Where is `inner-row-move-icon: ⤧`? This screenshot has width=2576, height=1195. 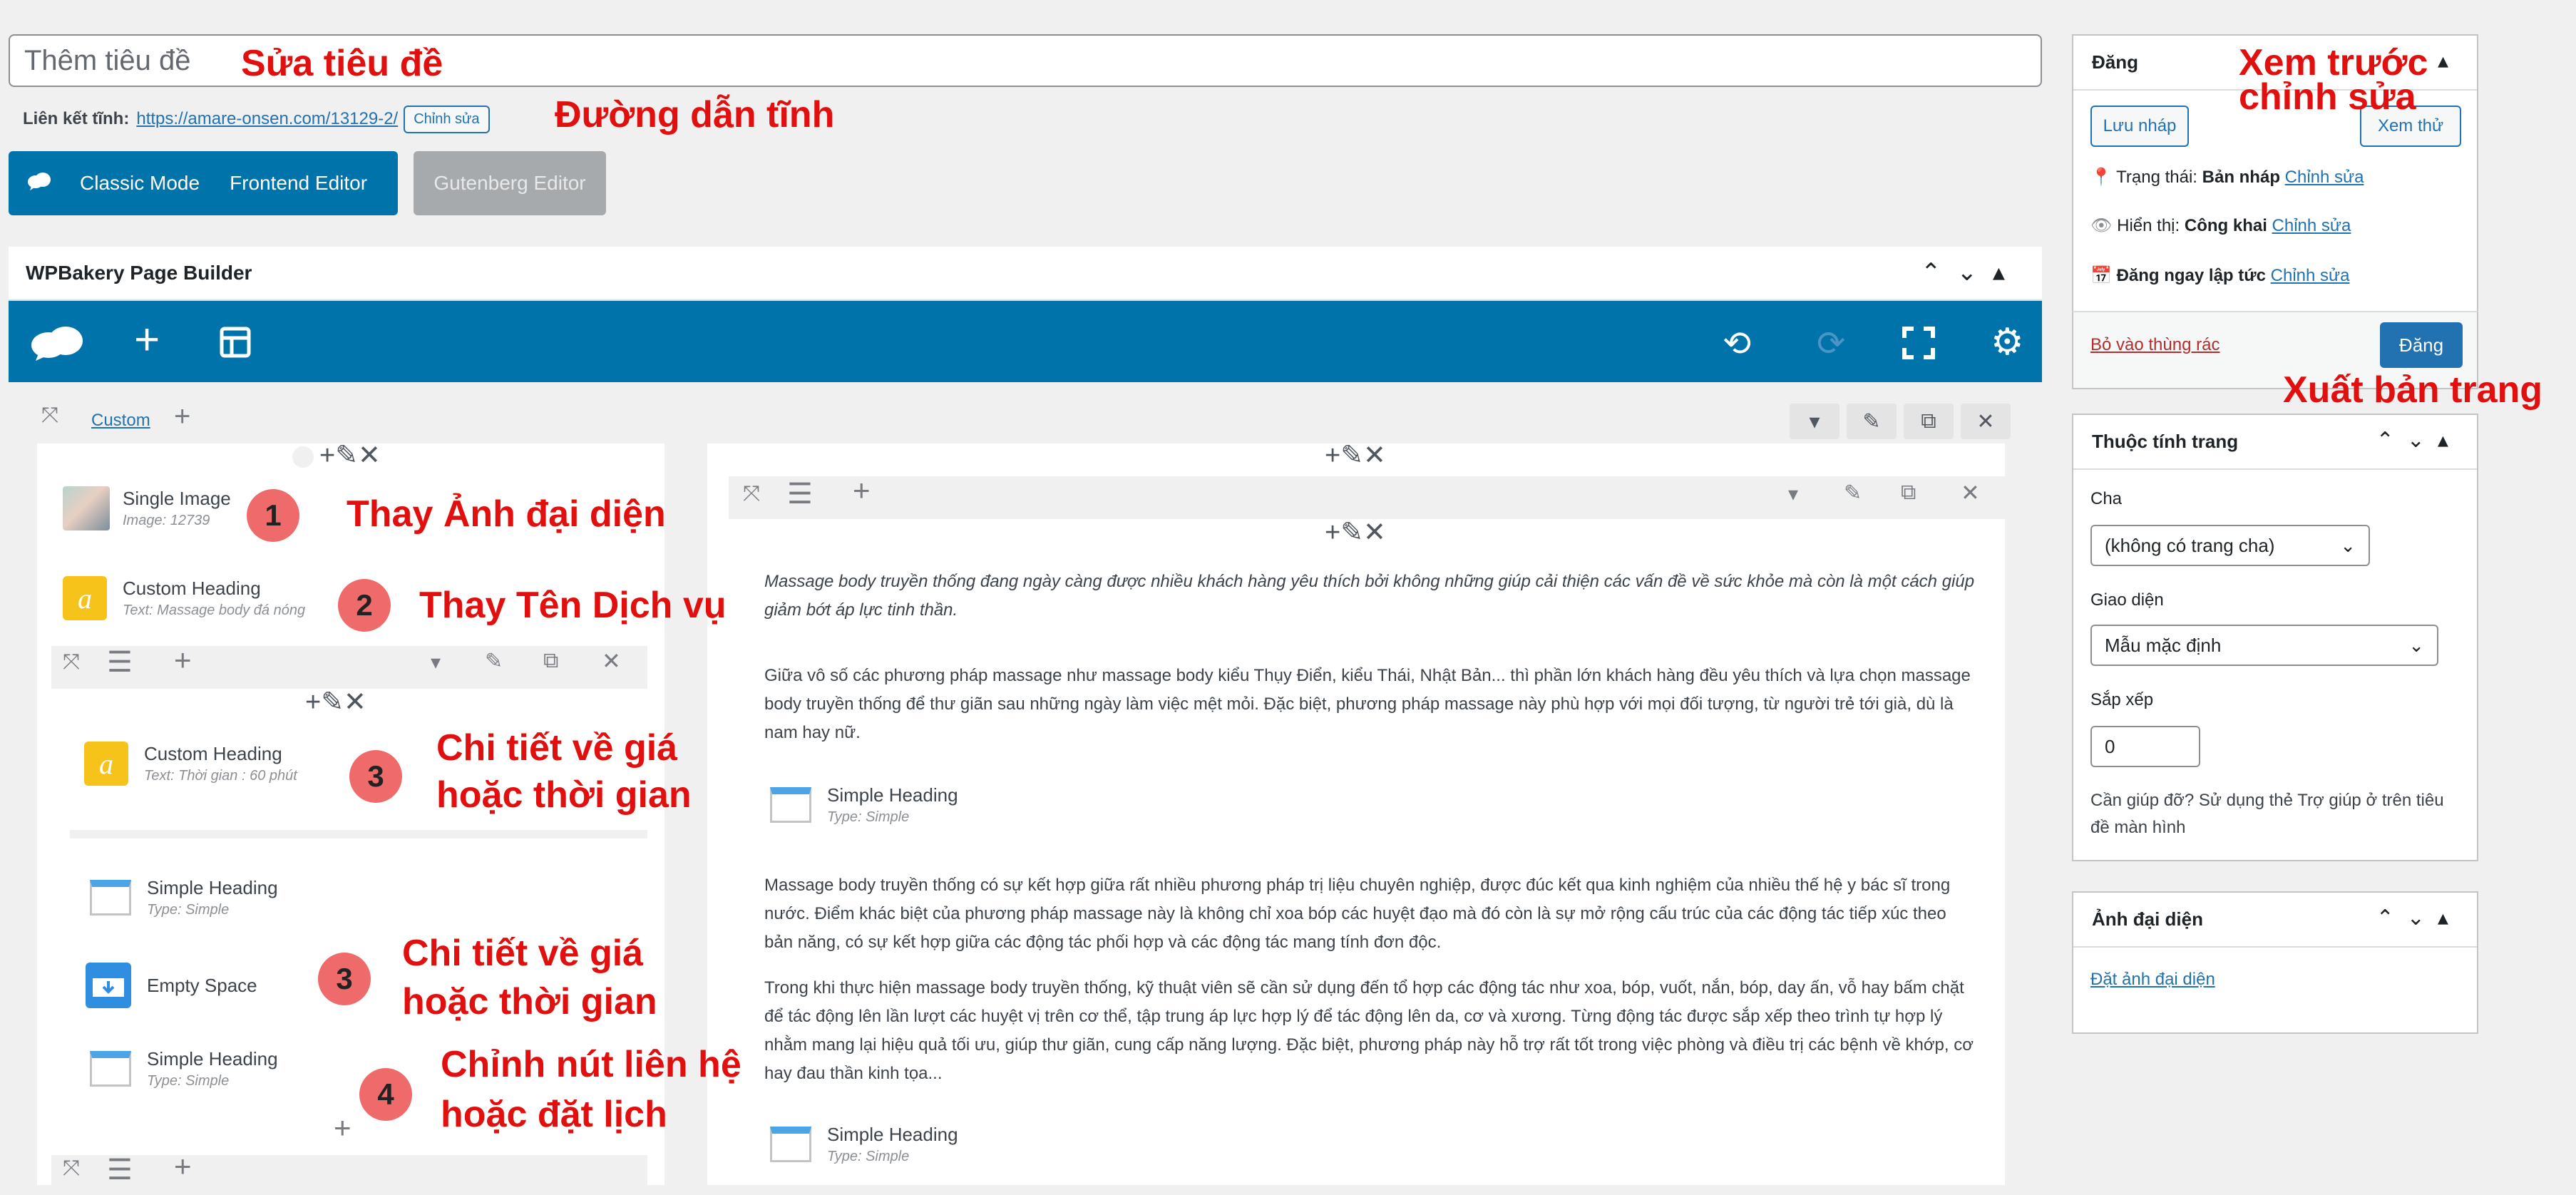
inner-row-move-icon: ⤧ is located at coordinates (71, 662).